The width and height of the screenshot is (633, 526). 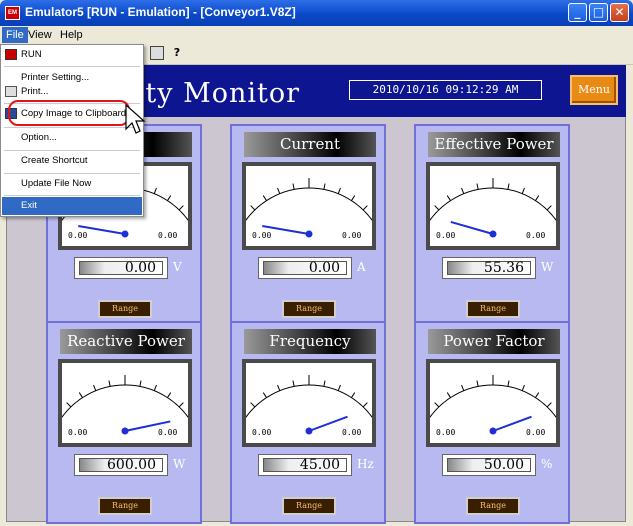 What do you see at coordinates (316, 35) in the screenshot?
I see `menu-bar` at bounding box center [316, 35].